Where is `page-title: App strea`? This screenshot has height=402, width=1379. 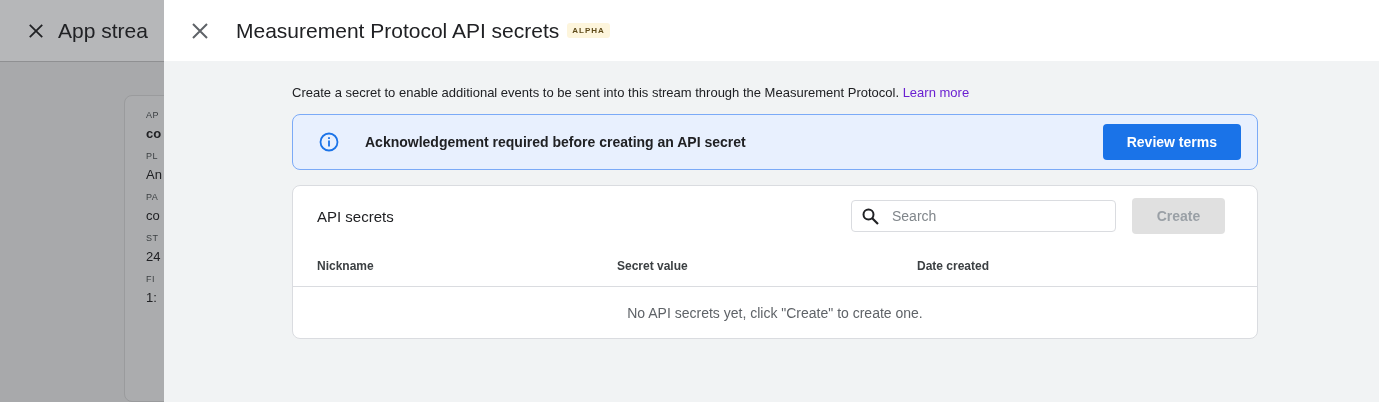 page-title: App strea is located at coordinates (103, 30).